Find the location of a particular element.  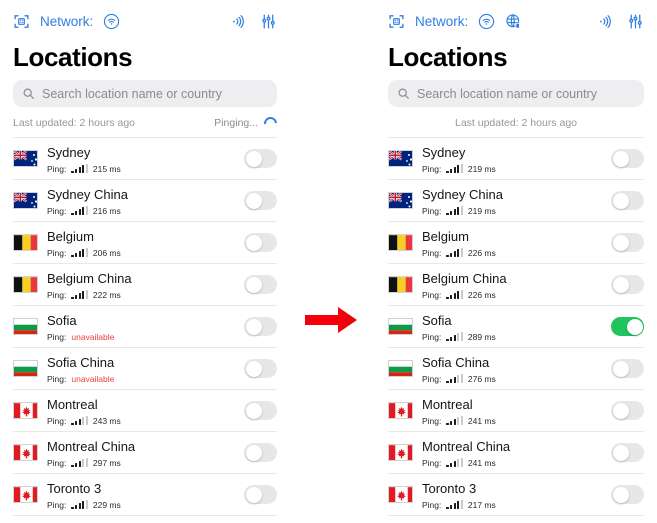

location-row: Montreal Ping: 243 ms is located at coordinates (145, 411).